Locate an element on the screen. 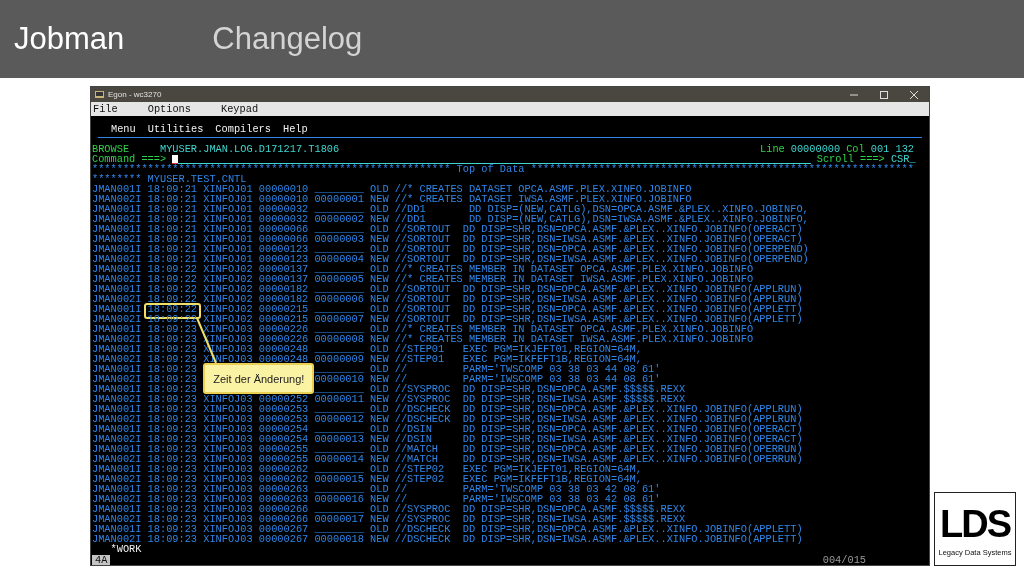  maximize-icon is located at coordinates (884, 94).